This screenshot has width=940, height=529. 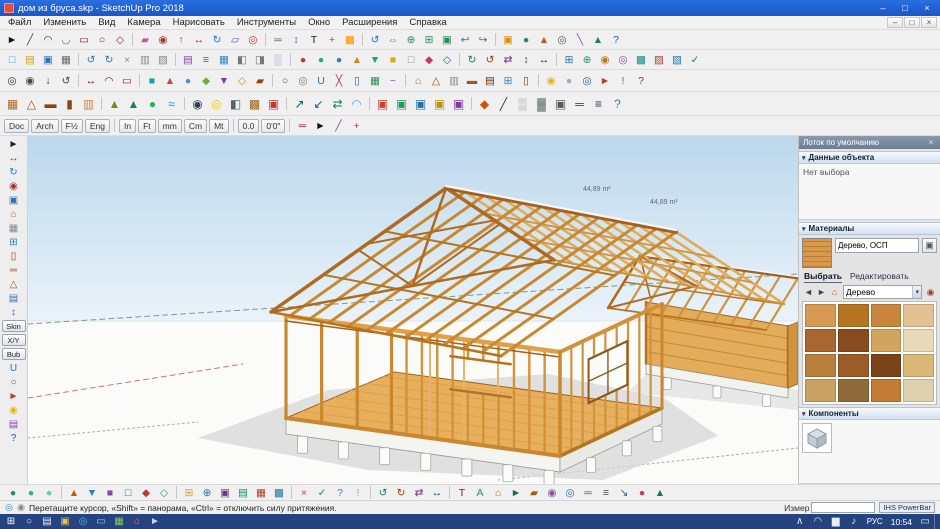 What do you see at coordinates (134, 103) in the screenshot?
I see `tree-plugin-icon: ▲` at bounding box center [134, 103].